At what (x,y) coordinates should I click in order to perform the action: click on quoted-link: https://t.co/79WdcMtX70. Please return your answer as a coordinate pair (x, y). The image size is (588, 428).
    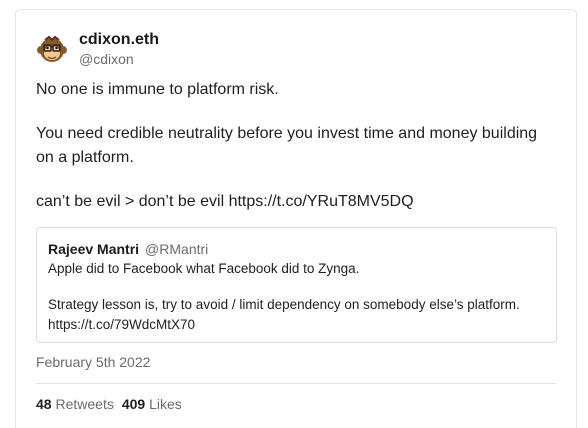
    Looking at the image, I should click on (297, 325).